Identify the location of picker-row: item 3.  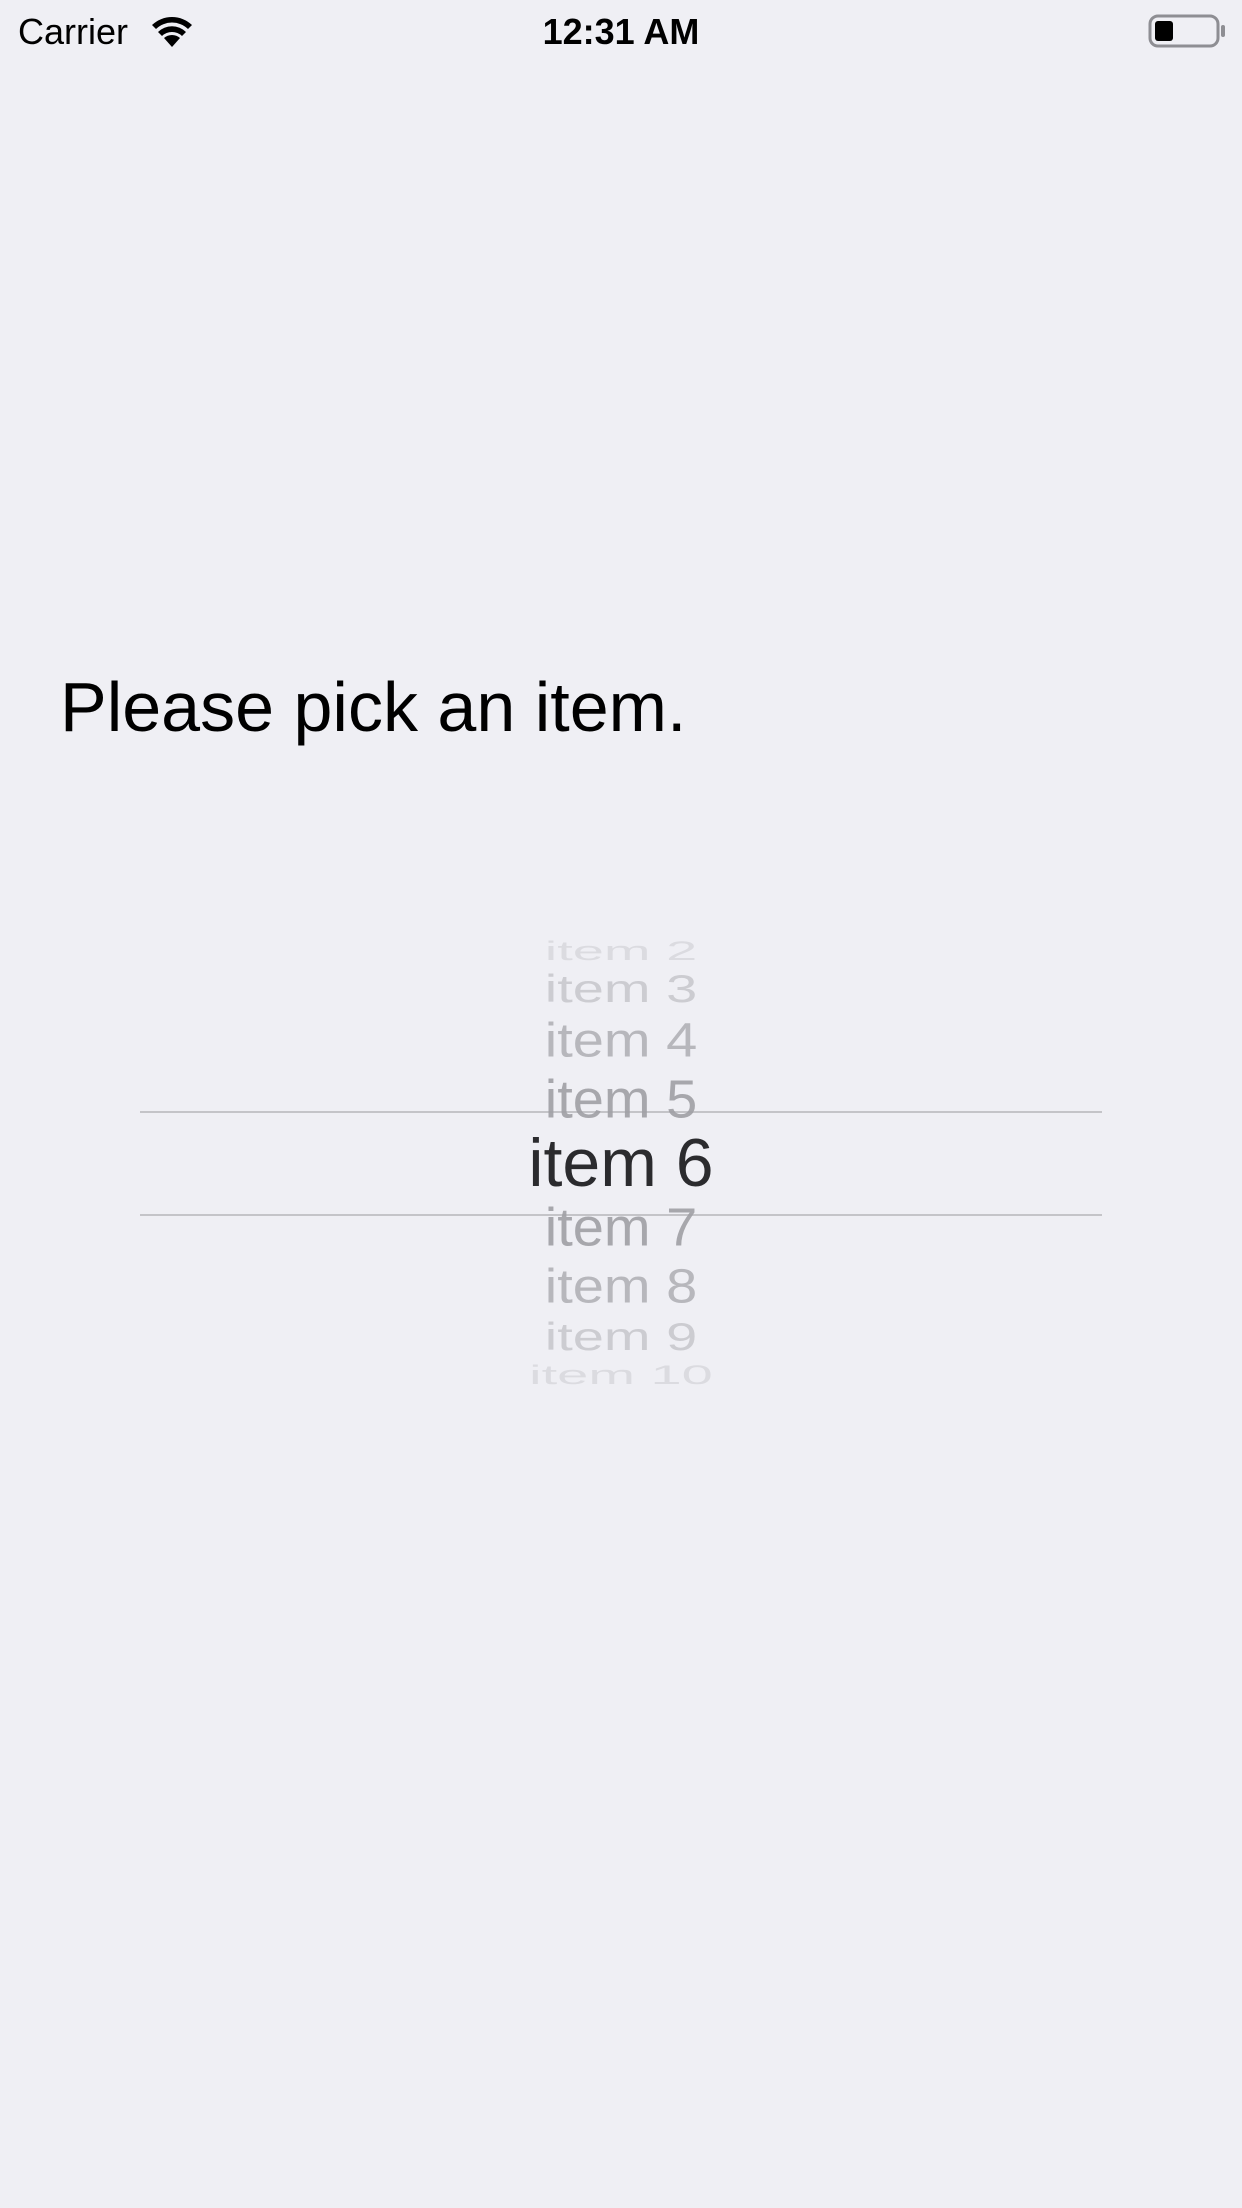
(621, 989).